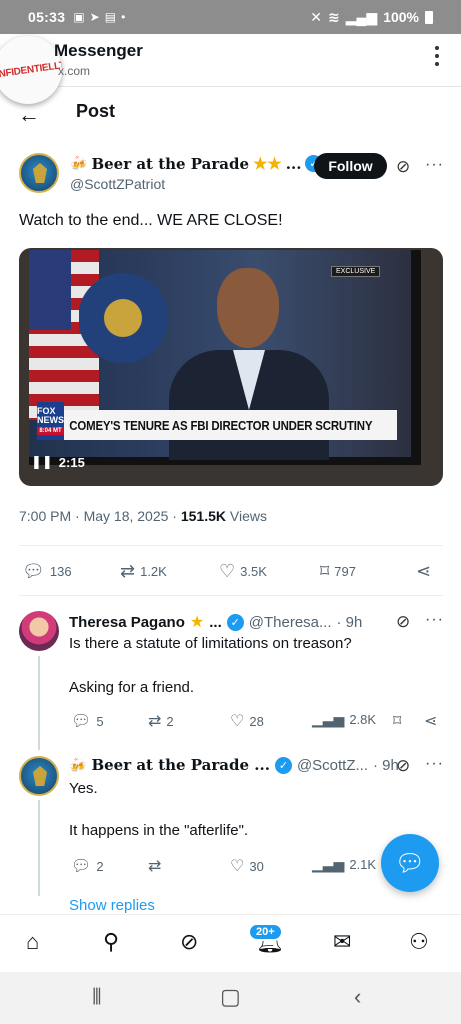  What do you see at coordinates (100, 516) in the screenshot?
I see `post-timestamp: 7:00 PM · May 18, 2025 ·` at bounding box center [100, 516].